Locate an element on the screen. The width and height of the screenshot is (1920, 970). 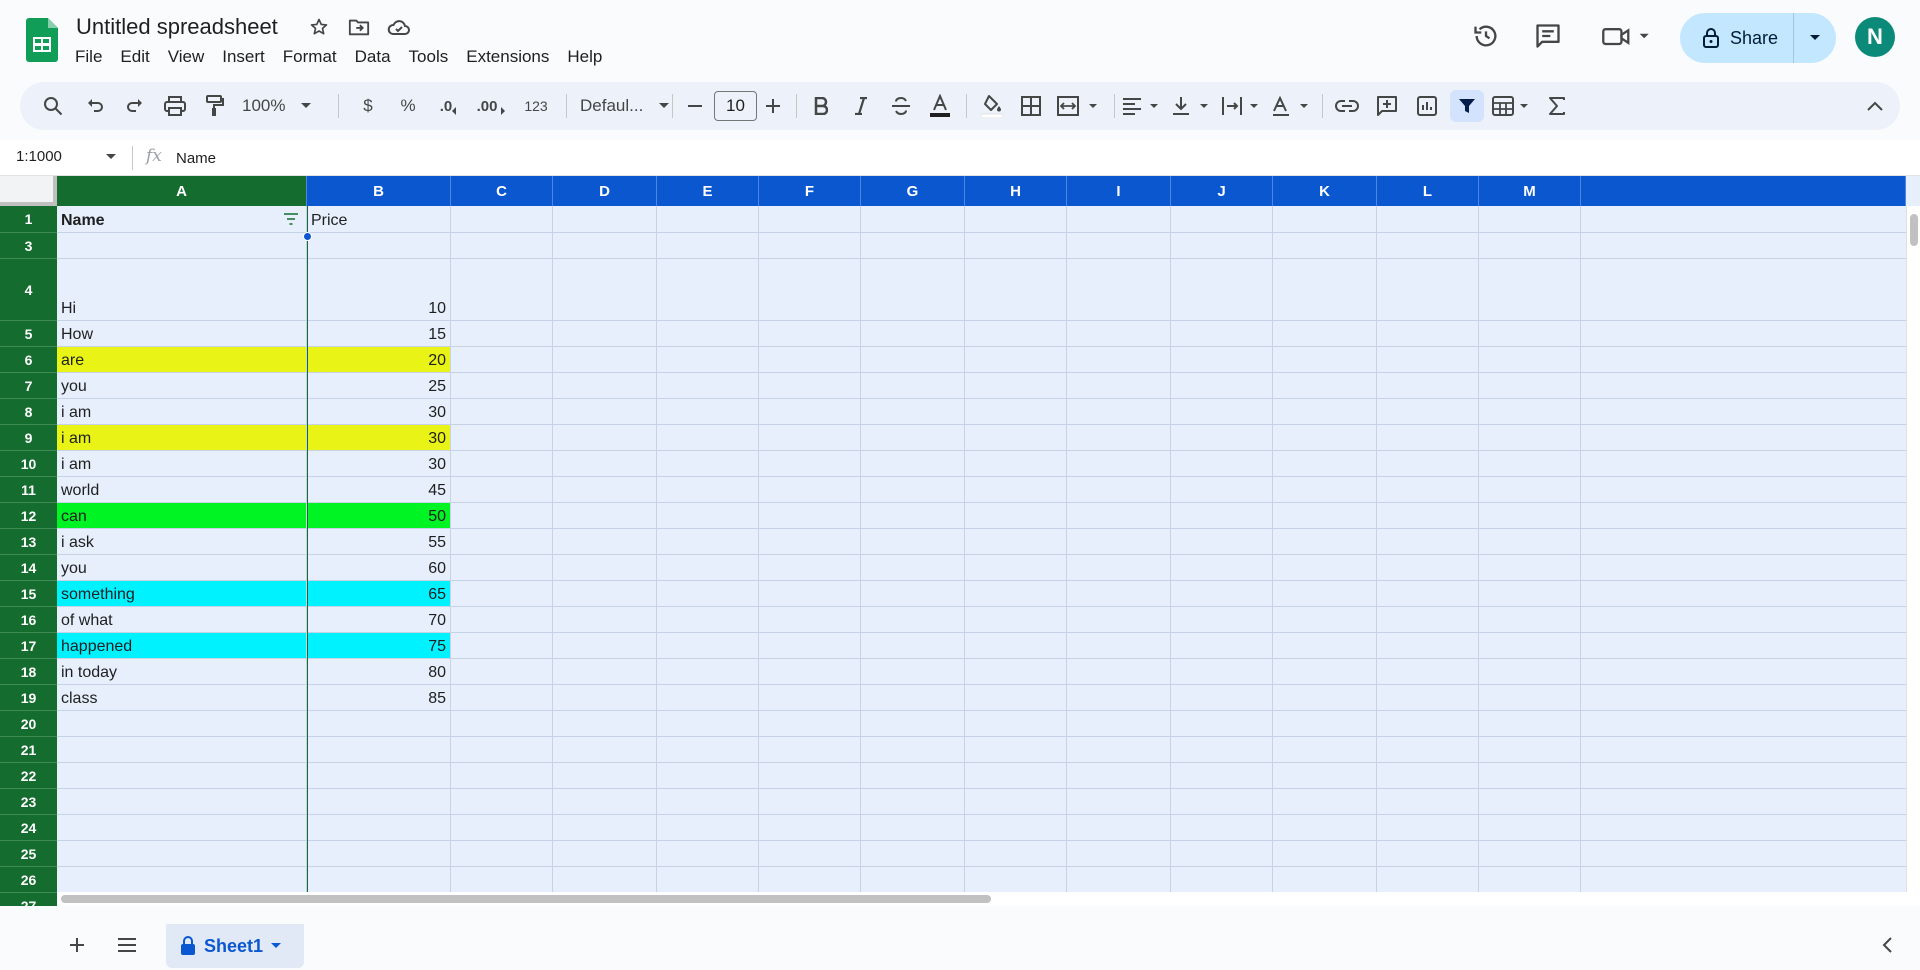
row-header-12: 12 is located at coordinates (28, 516).